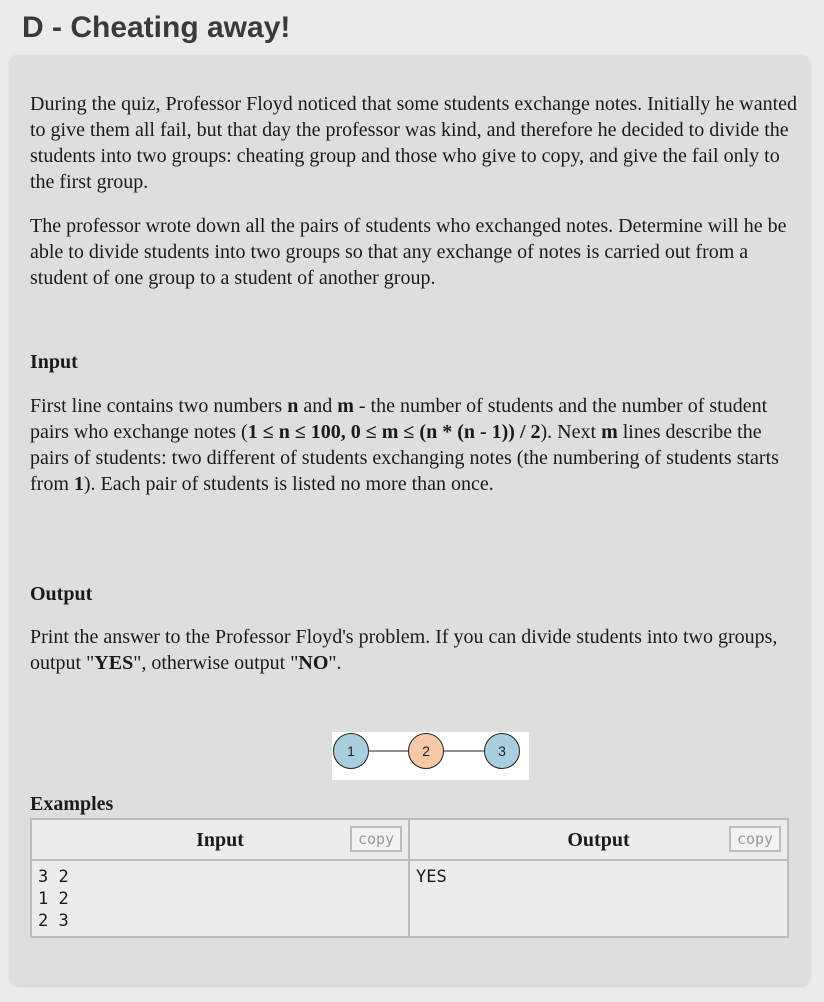 The height and width of the screenshot is (1002, 824). Describe the element at coordinates (313, 663) in the screenshot. I see `no-literal: NO` at that location.